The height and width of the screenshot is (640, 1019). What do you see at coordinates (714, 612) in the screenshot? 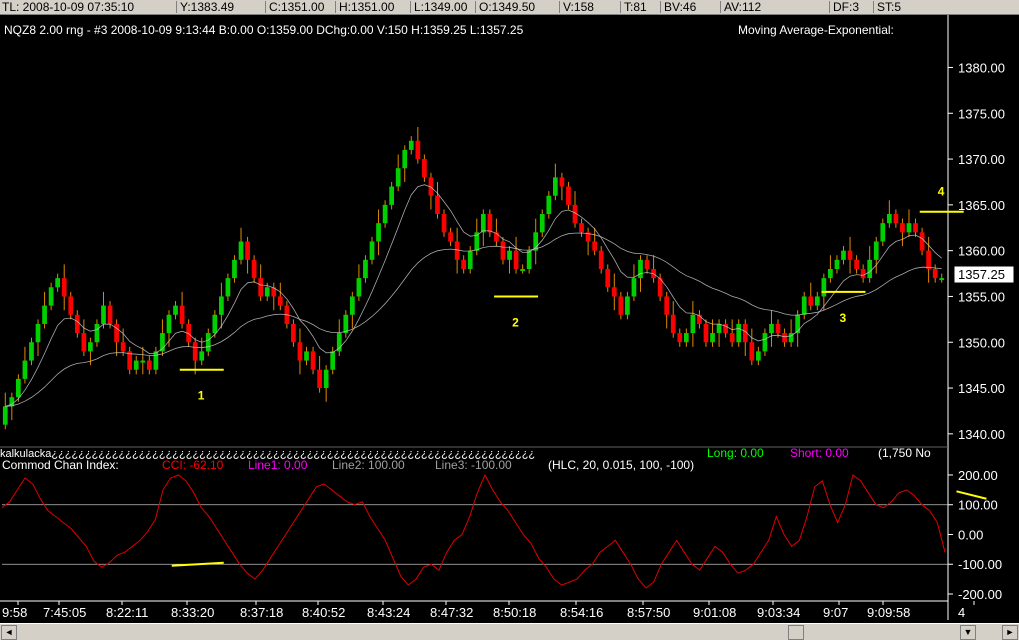
I see `x-tick-label: 9:01:08` at bounding box center [714, 612].